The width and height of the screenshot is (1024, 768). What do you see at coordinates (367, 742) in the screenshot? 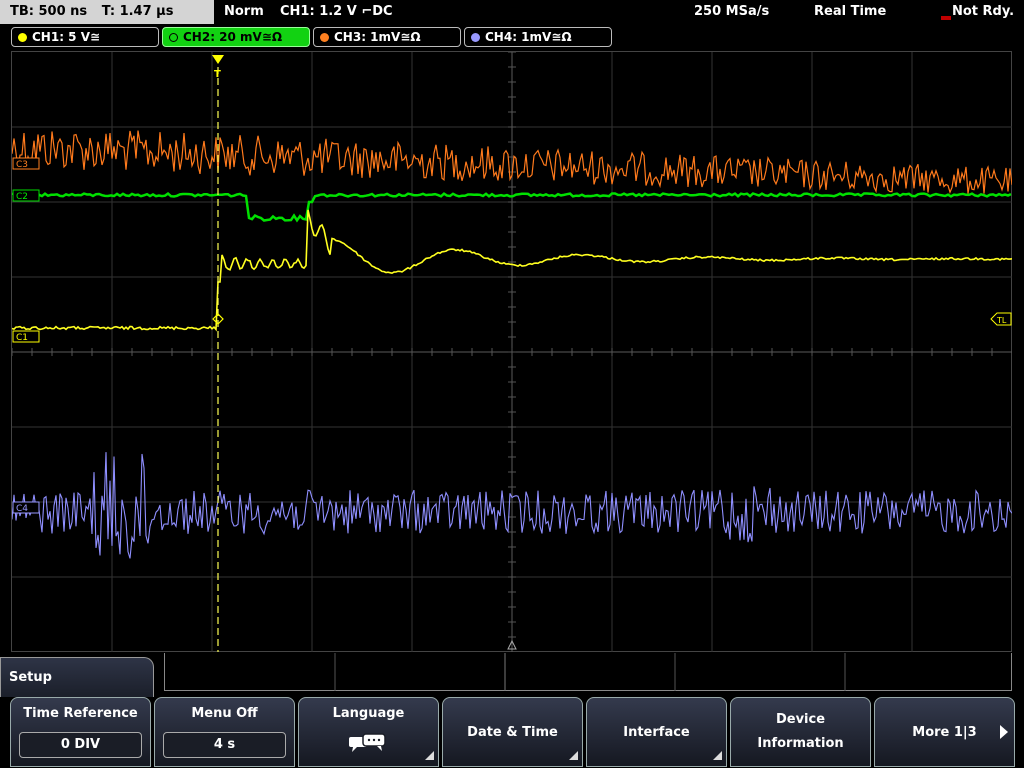
I see `speech-bubble-icon` at bounding box center [367, 742].